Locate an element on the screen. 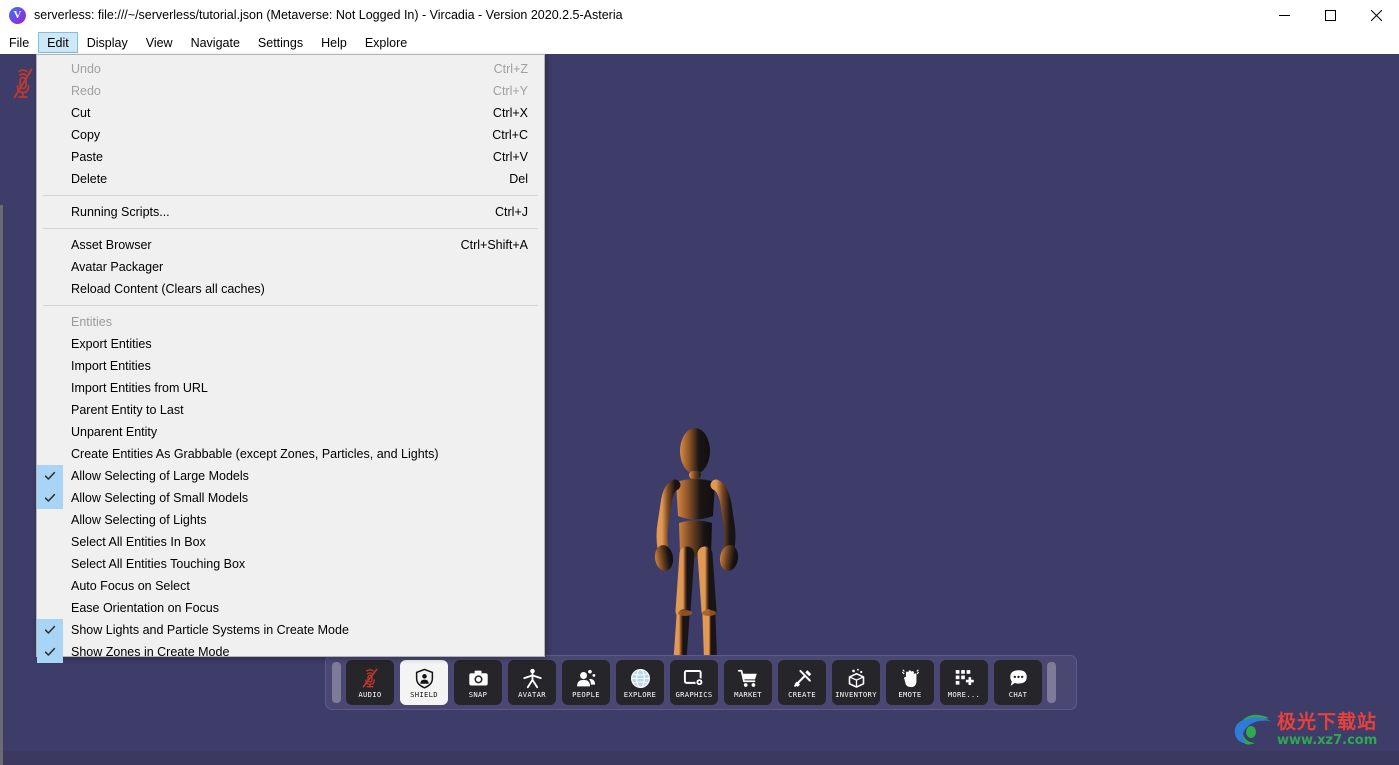  menu-item-avatar-packager: Avatar Packager is located at coordinates (290, 267).